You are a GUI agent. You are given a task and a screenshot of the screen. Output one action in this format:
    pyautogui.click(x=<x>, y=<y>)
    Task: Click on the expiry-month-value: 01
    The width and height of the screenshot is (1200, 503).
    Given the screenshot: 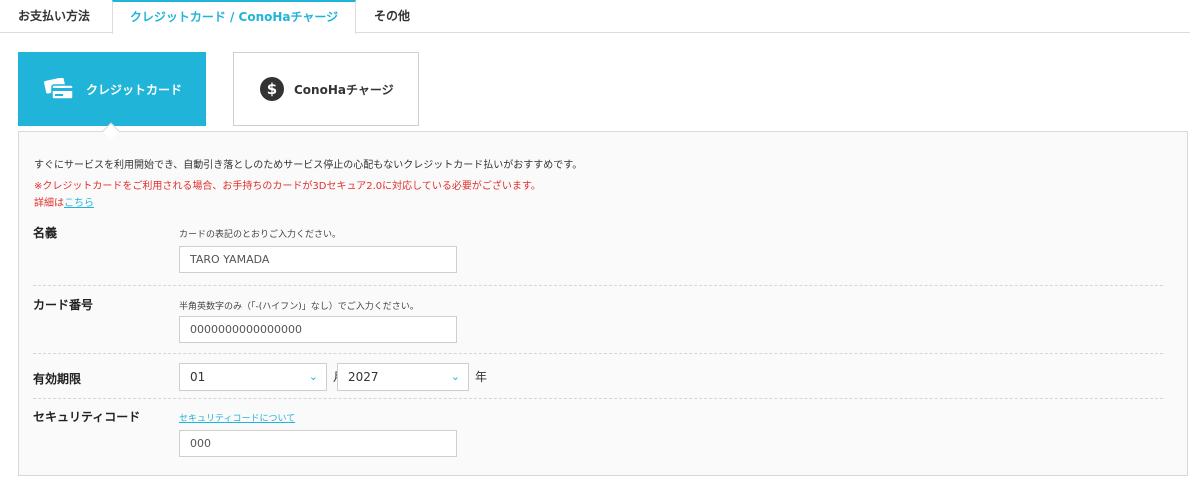 What is the action you would take?
    pyautogui.click(x=198, y=377)
    